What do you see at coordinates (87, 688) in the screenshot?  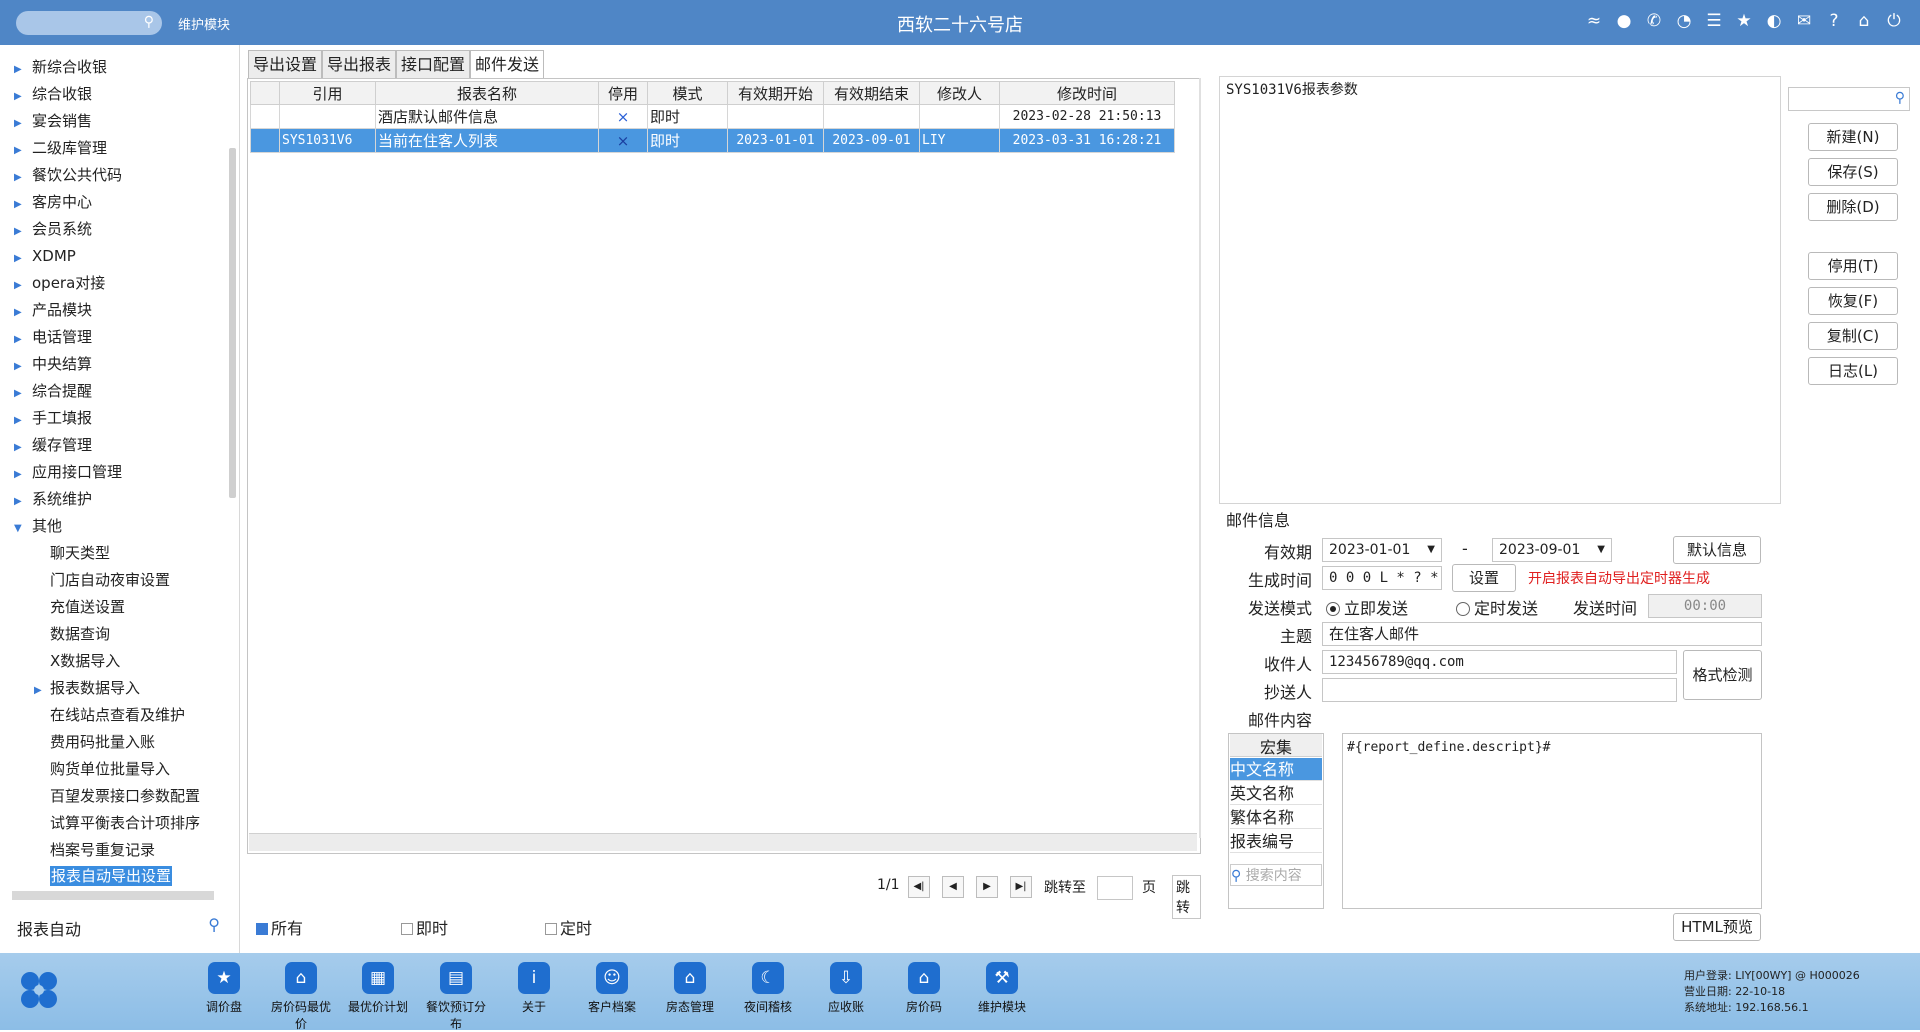 I see `sidebar-subitem-report-import: ▶ 报表数据导入` at bounding box center [87, 688].